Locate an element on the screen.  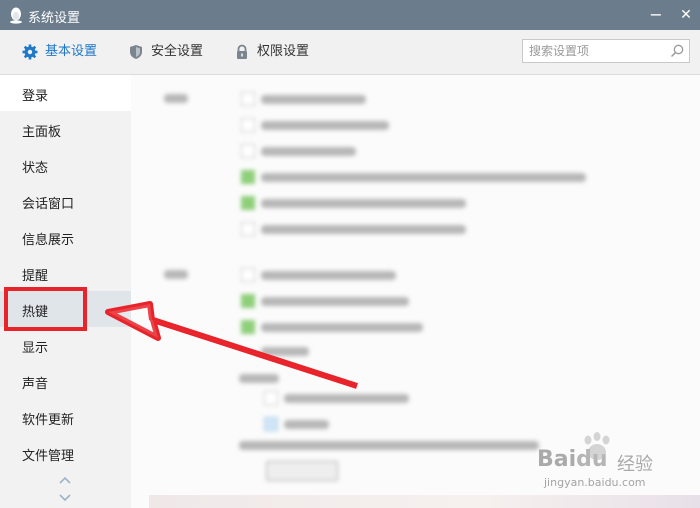
sidebar-item-reminder: 提醒 is located at coordinates (65, 273).